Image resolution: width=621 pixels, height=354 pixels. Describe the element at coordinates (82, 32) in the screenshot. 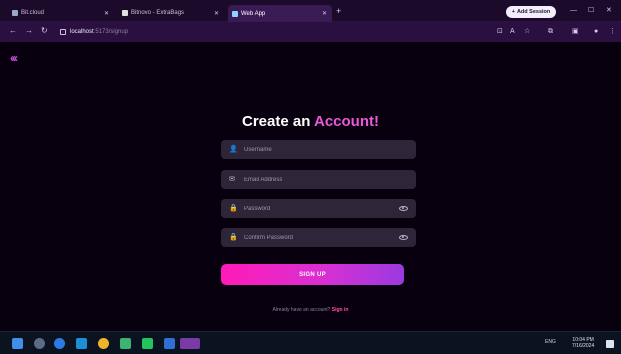

I see `url-host: localhost` at that location.